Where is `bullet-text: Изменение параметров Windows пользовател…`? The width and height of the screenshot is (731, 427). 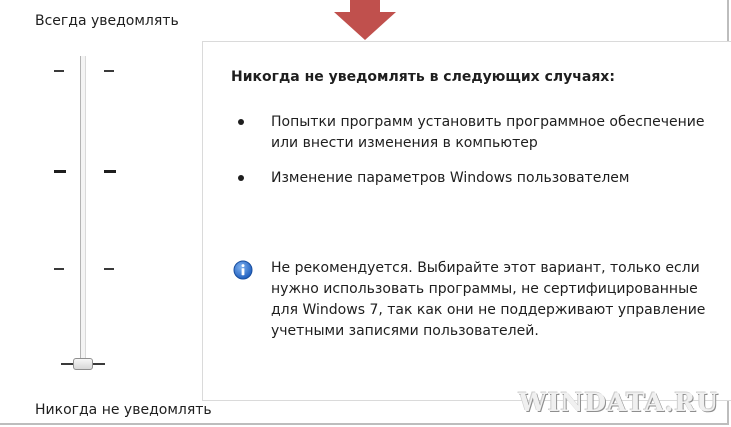 bullet-text: Изменение параметров Windows пользовател… is located at coordinates (450, 178).